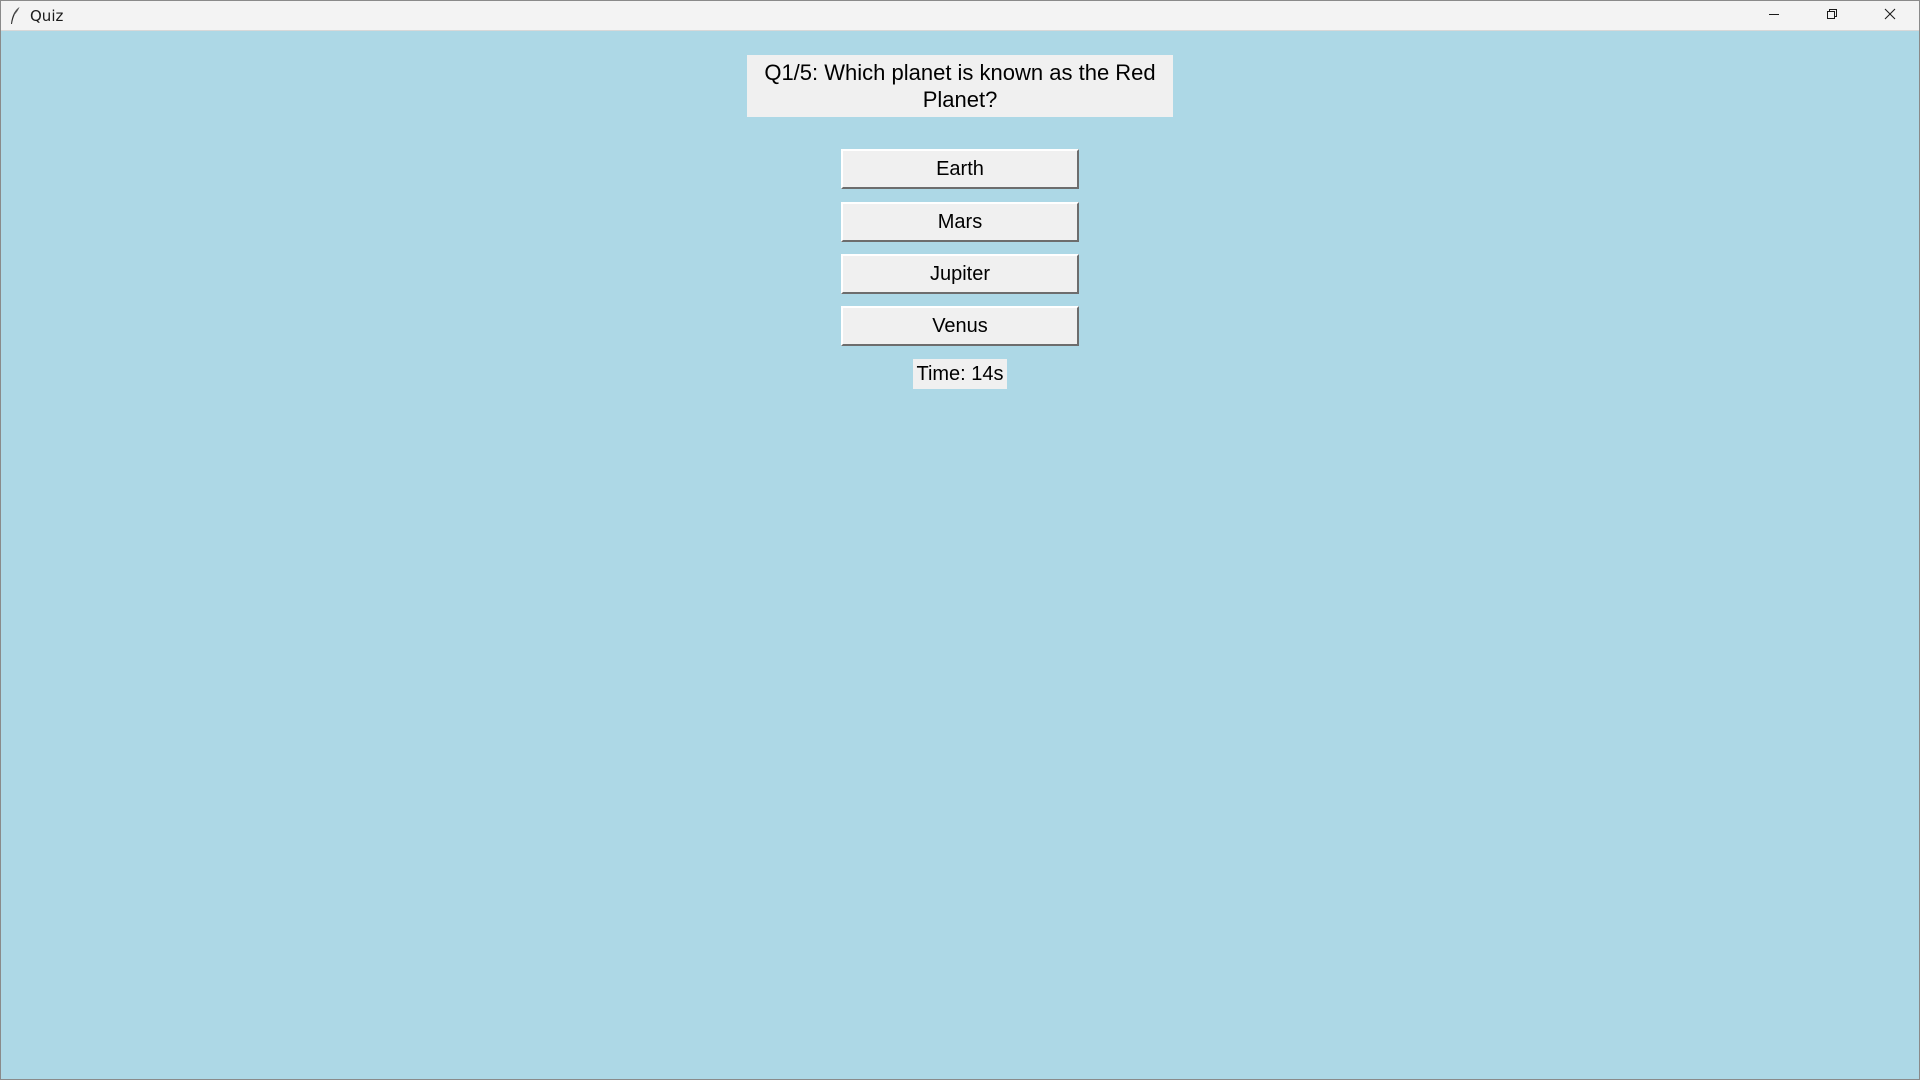  I want to click on feather-icon, so click(15, 16).